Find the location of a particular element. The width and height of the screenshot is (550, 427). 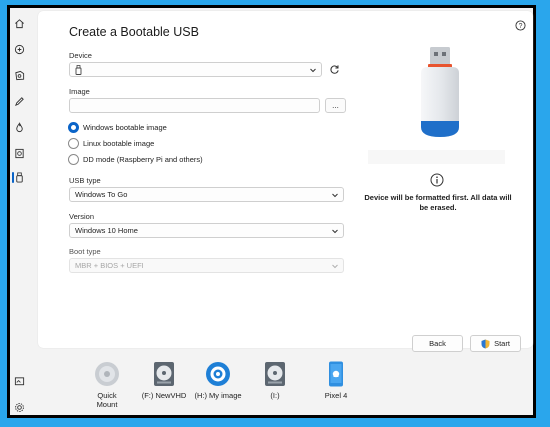

refresh-icon is located at coordinates (334, 69).